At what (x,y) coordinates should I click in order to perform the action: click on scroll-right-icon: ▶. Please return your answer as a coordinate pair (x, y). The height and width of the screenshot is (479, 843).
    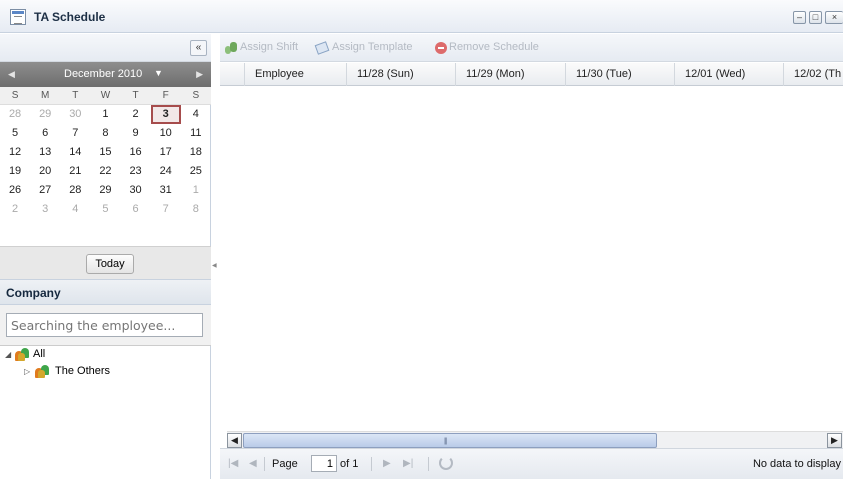
    Looking at the image, I should click on (834, 440).